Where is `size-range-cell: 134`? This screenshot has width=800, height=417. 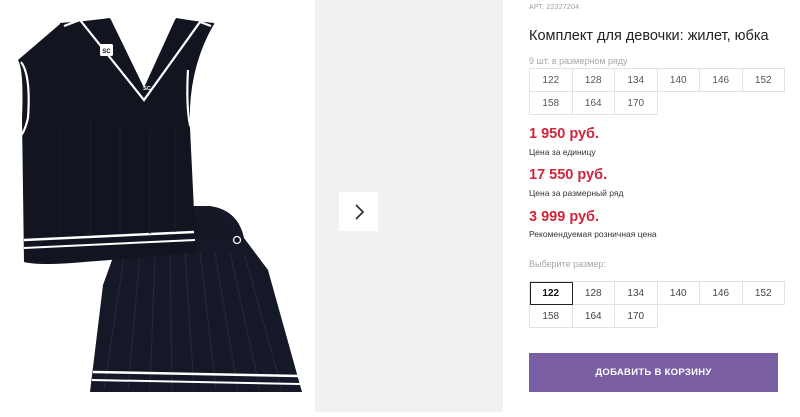
size-range-cell: 134 is located at coordinates (636, 80).